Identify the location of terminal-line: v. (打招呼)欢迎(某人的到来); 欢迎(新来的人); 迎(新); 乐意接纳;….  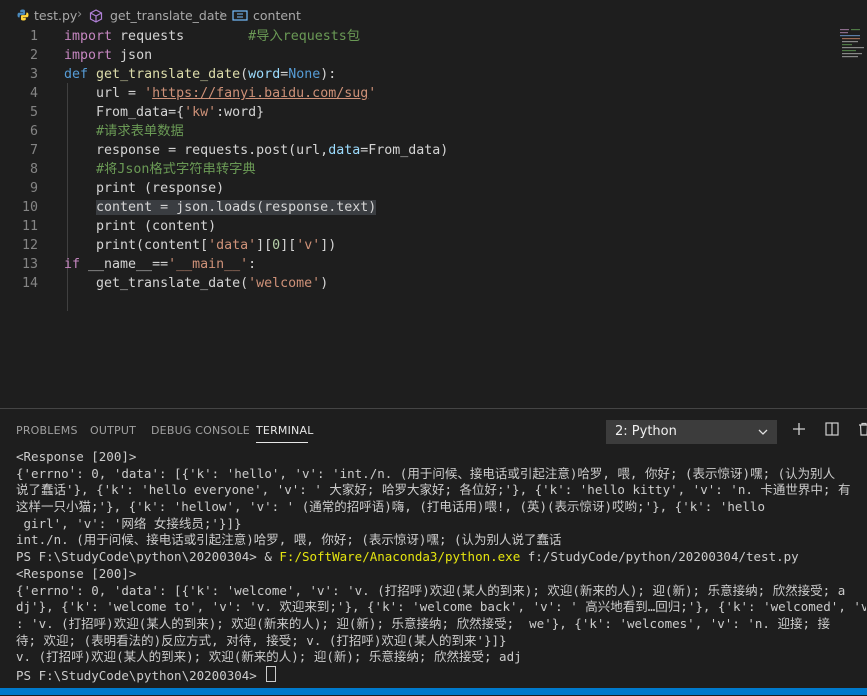
(269, 657).